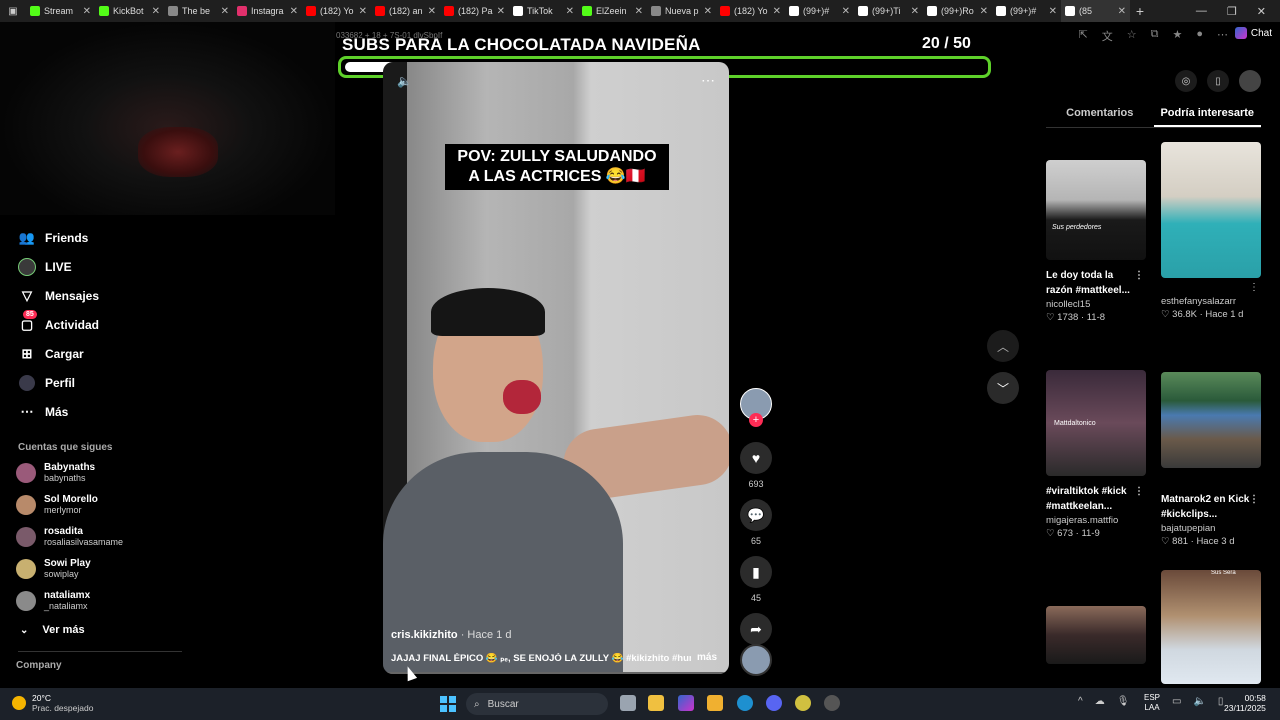 The image size is (1280, 720). Describe the element at coordinates (405, 11) in the screenshot. I see `browser-tab: (182) an ✕` at that location.